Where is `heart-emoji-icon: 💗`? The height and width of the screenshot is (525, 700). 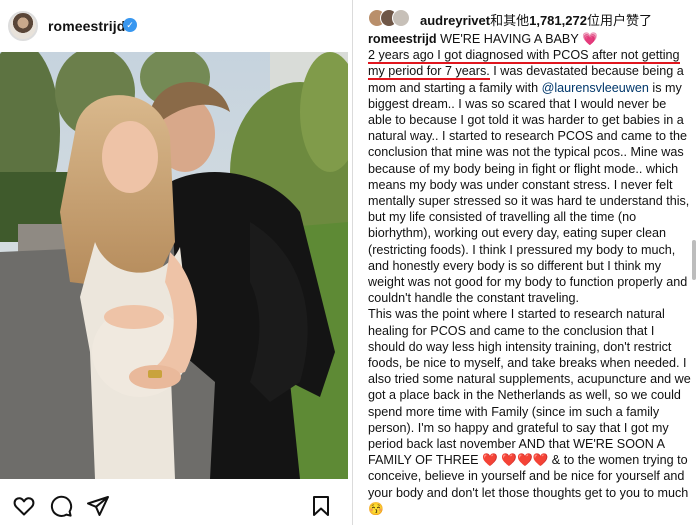 heart-emoji-icon: 💗 is located at coordinates (590, 39).